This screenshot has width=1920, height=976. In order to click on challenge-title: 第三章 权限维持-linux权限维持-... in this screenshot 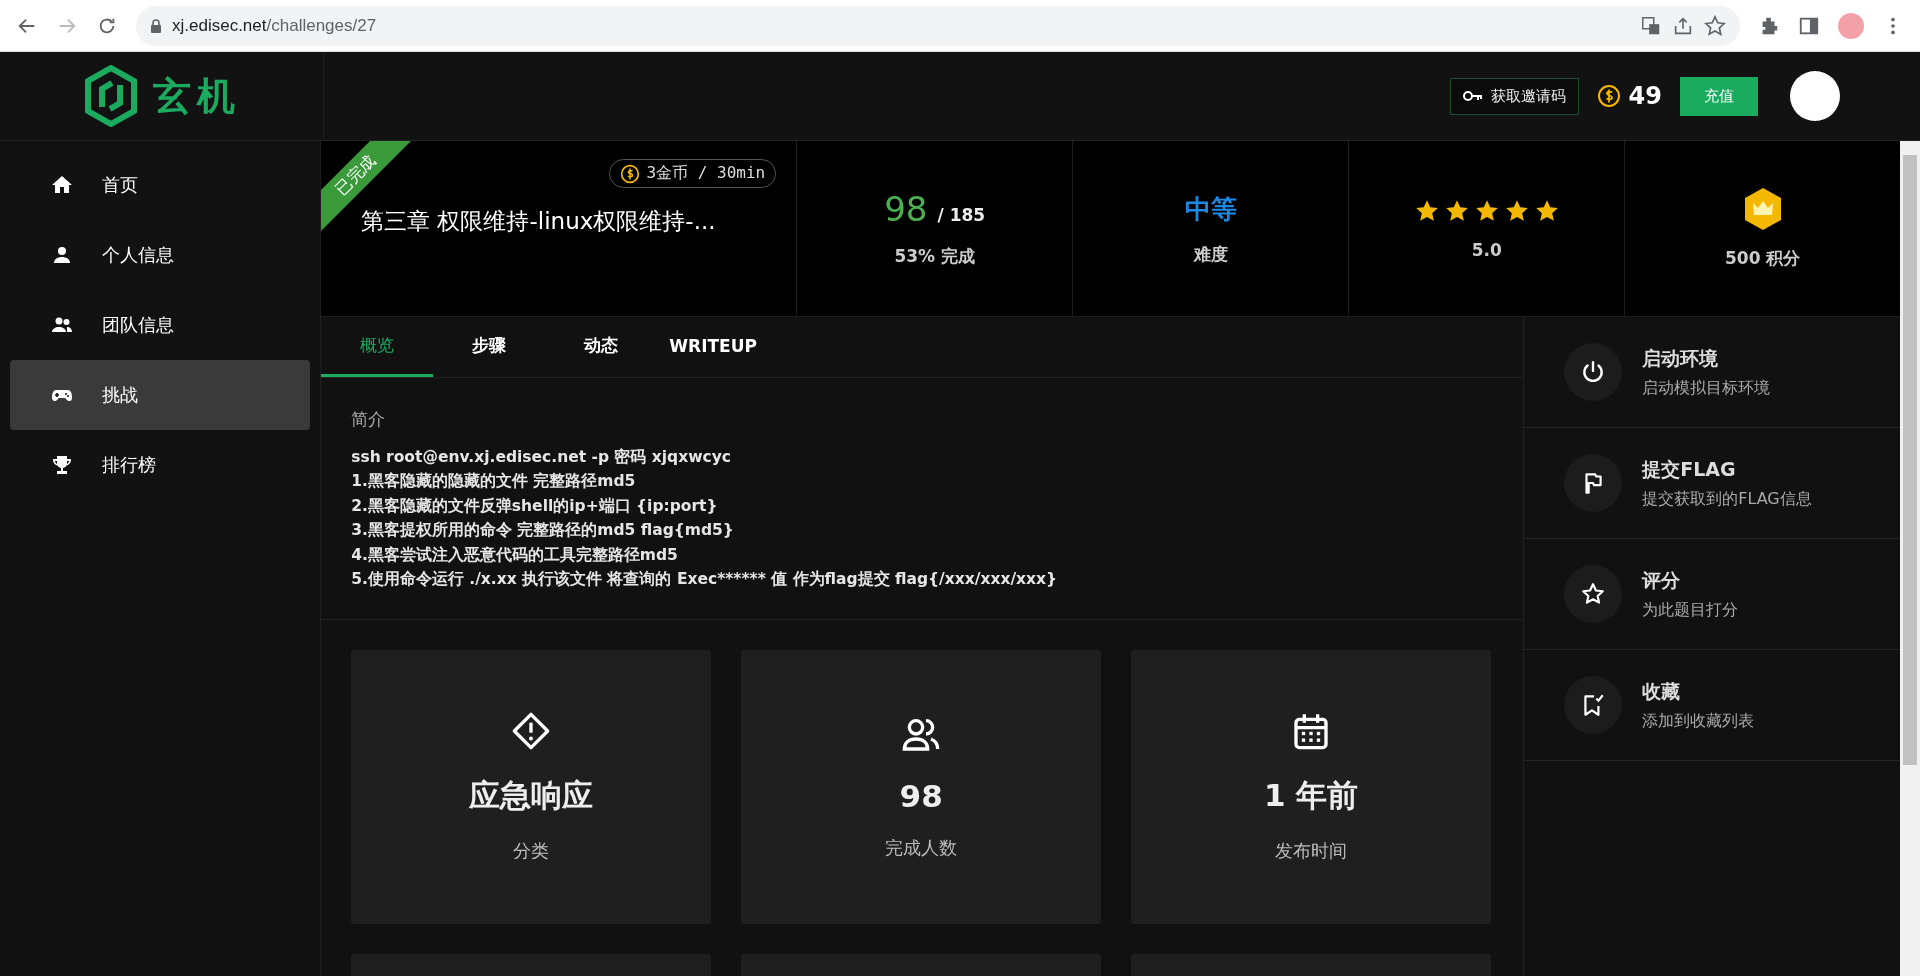, I will do `click(539, 221)`.